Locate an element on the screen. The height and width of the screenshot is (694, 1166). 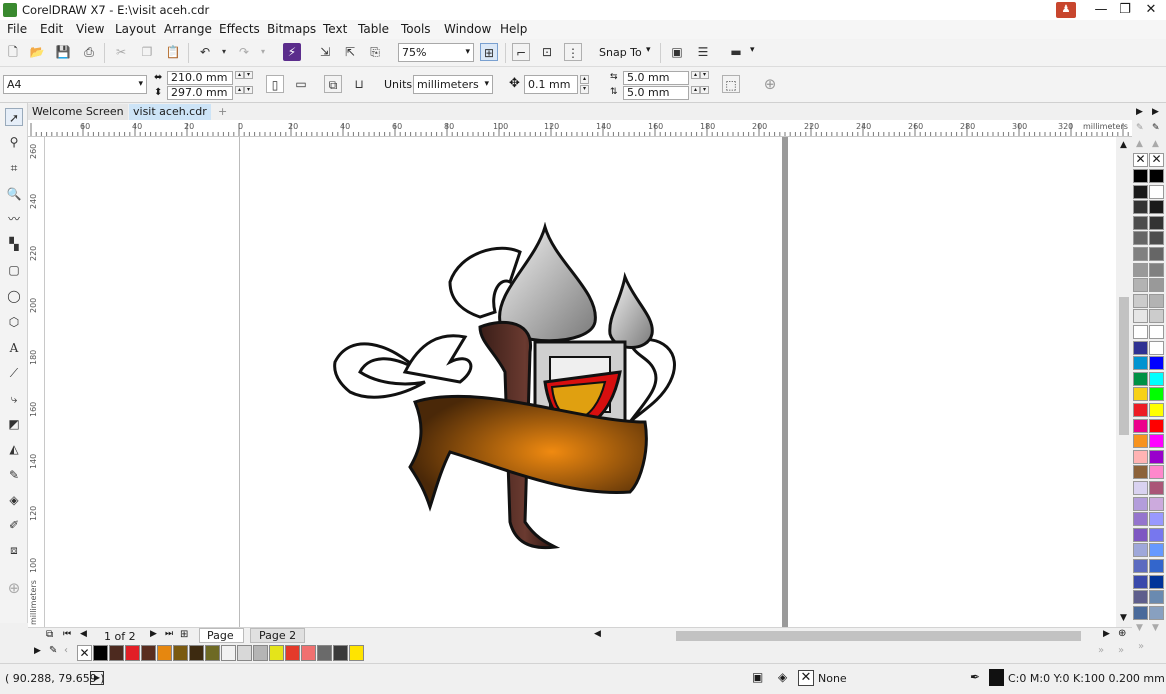
add-page-icon: ⊞ is located at coordinates (184, 634).